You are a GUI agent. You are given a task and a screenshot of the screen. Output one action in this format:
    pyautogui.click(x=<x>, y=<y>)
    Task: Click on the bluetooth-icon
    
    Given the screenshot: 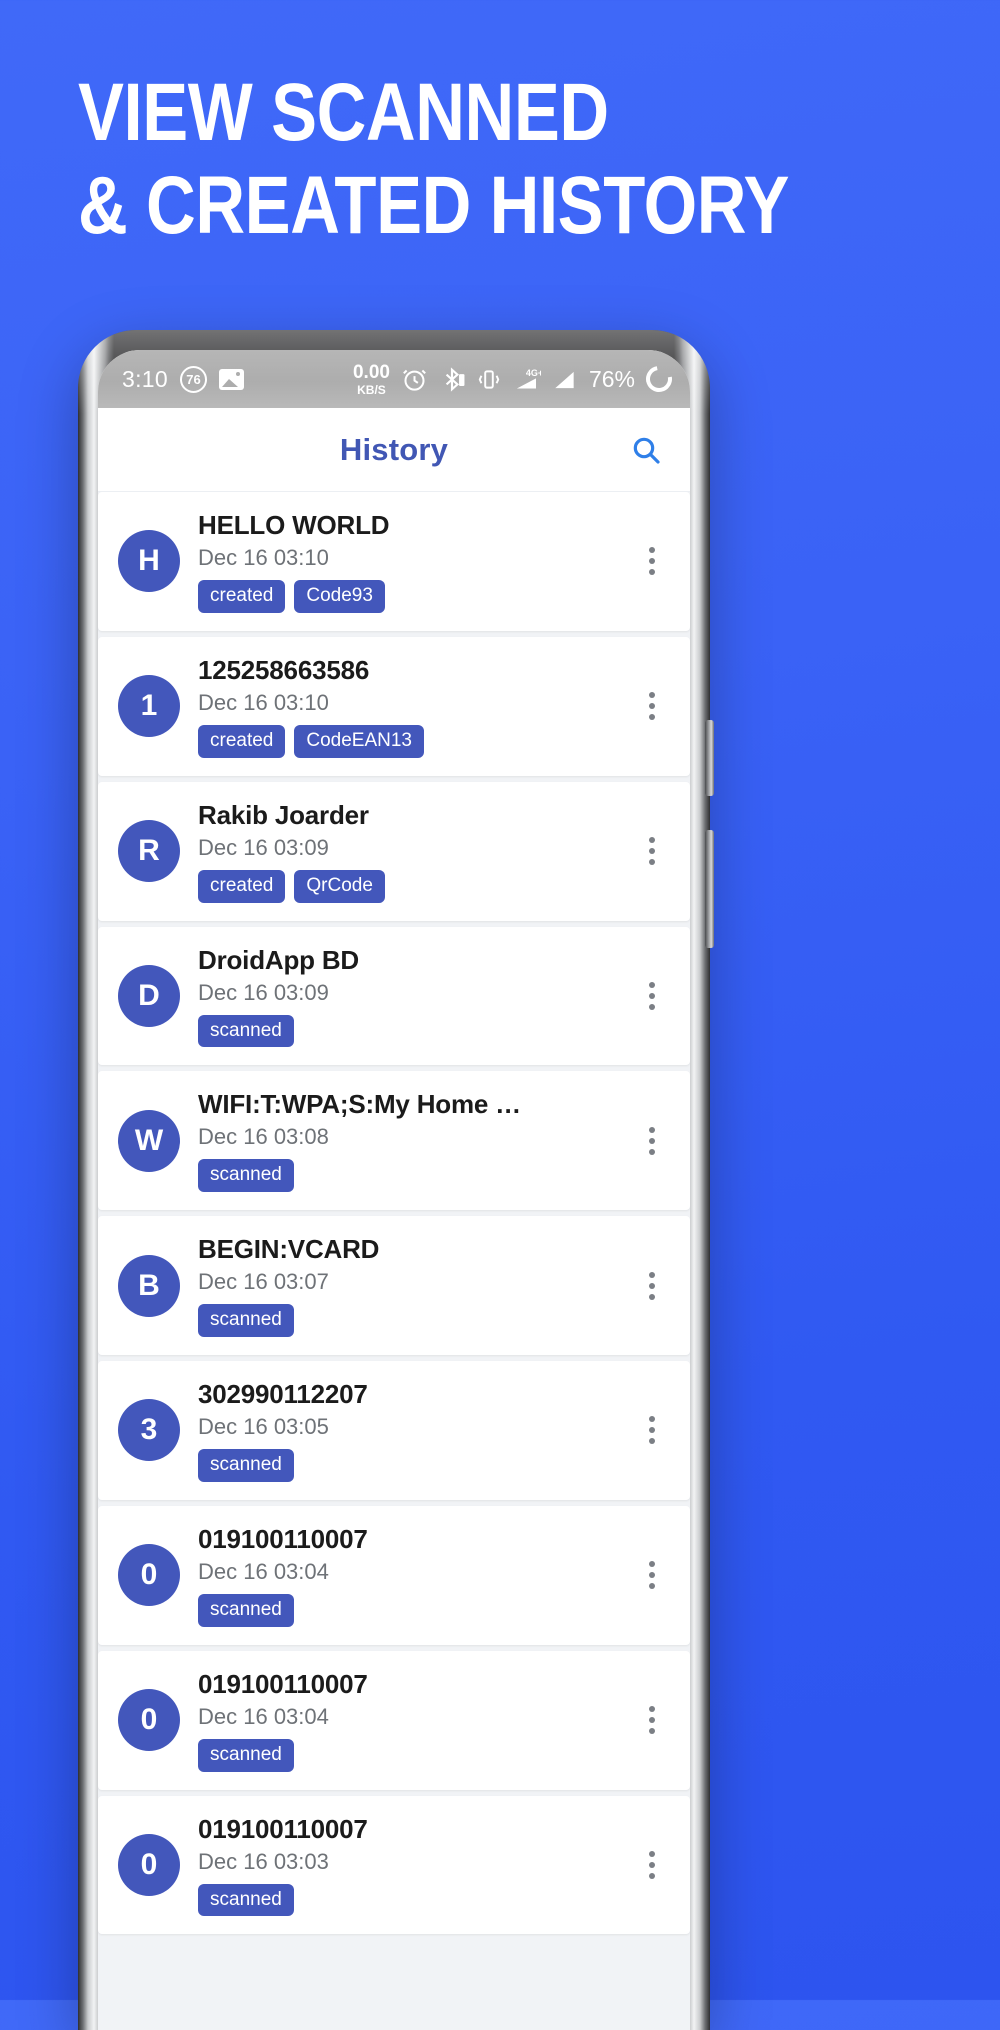 What is the action you would take?
    pyautogui.click(x=455, y=379)
    